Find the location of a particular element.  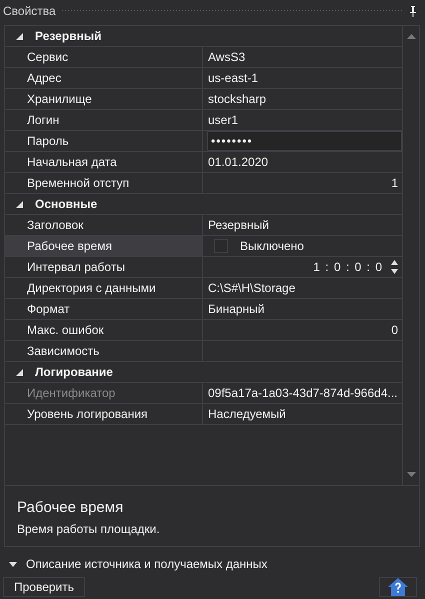

property-name: Хранилище is located at coordinates (104, 99).